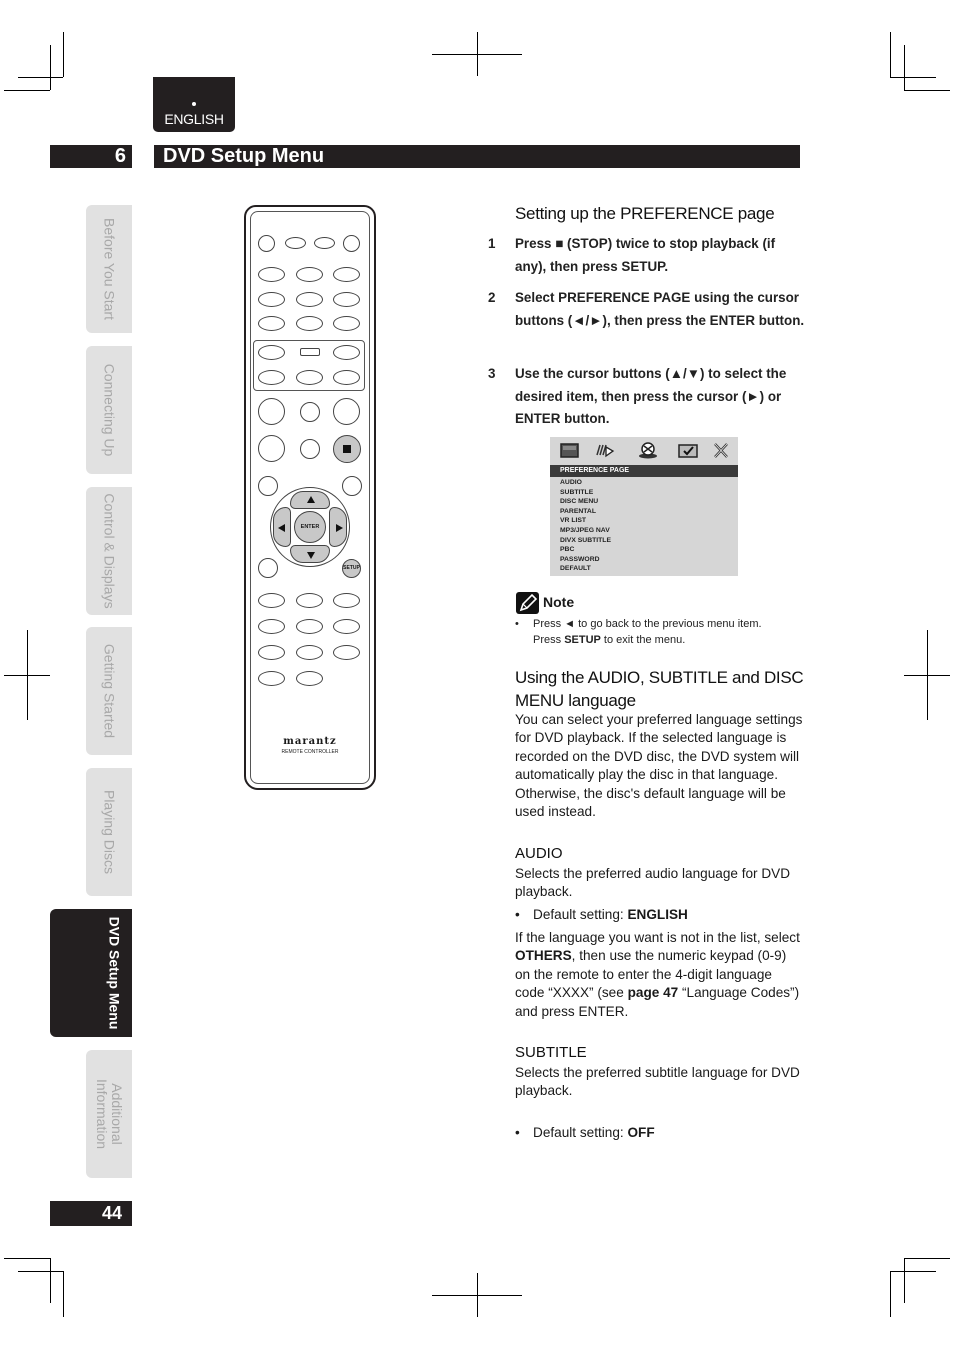  I want to click on sidebar-tab-label-line1: Additional, so click(117, 1114).